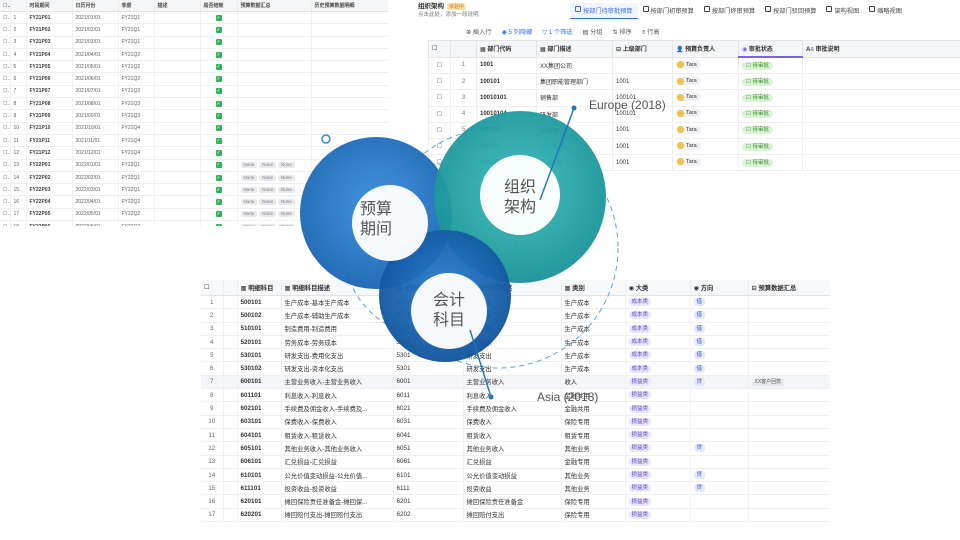 The width and height of the screenshot is (960, 540). What do you see at coordinates (770, 49) in the screenshot?
I see `col-approval-status: ◉ 审批状态` at bounding box center [770, 49].